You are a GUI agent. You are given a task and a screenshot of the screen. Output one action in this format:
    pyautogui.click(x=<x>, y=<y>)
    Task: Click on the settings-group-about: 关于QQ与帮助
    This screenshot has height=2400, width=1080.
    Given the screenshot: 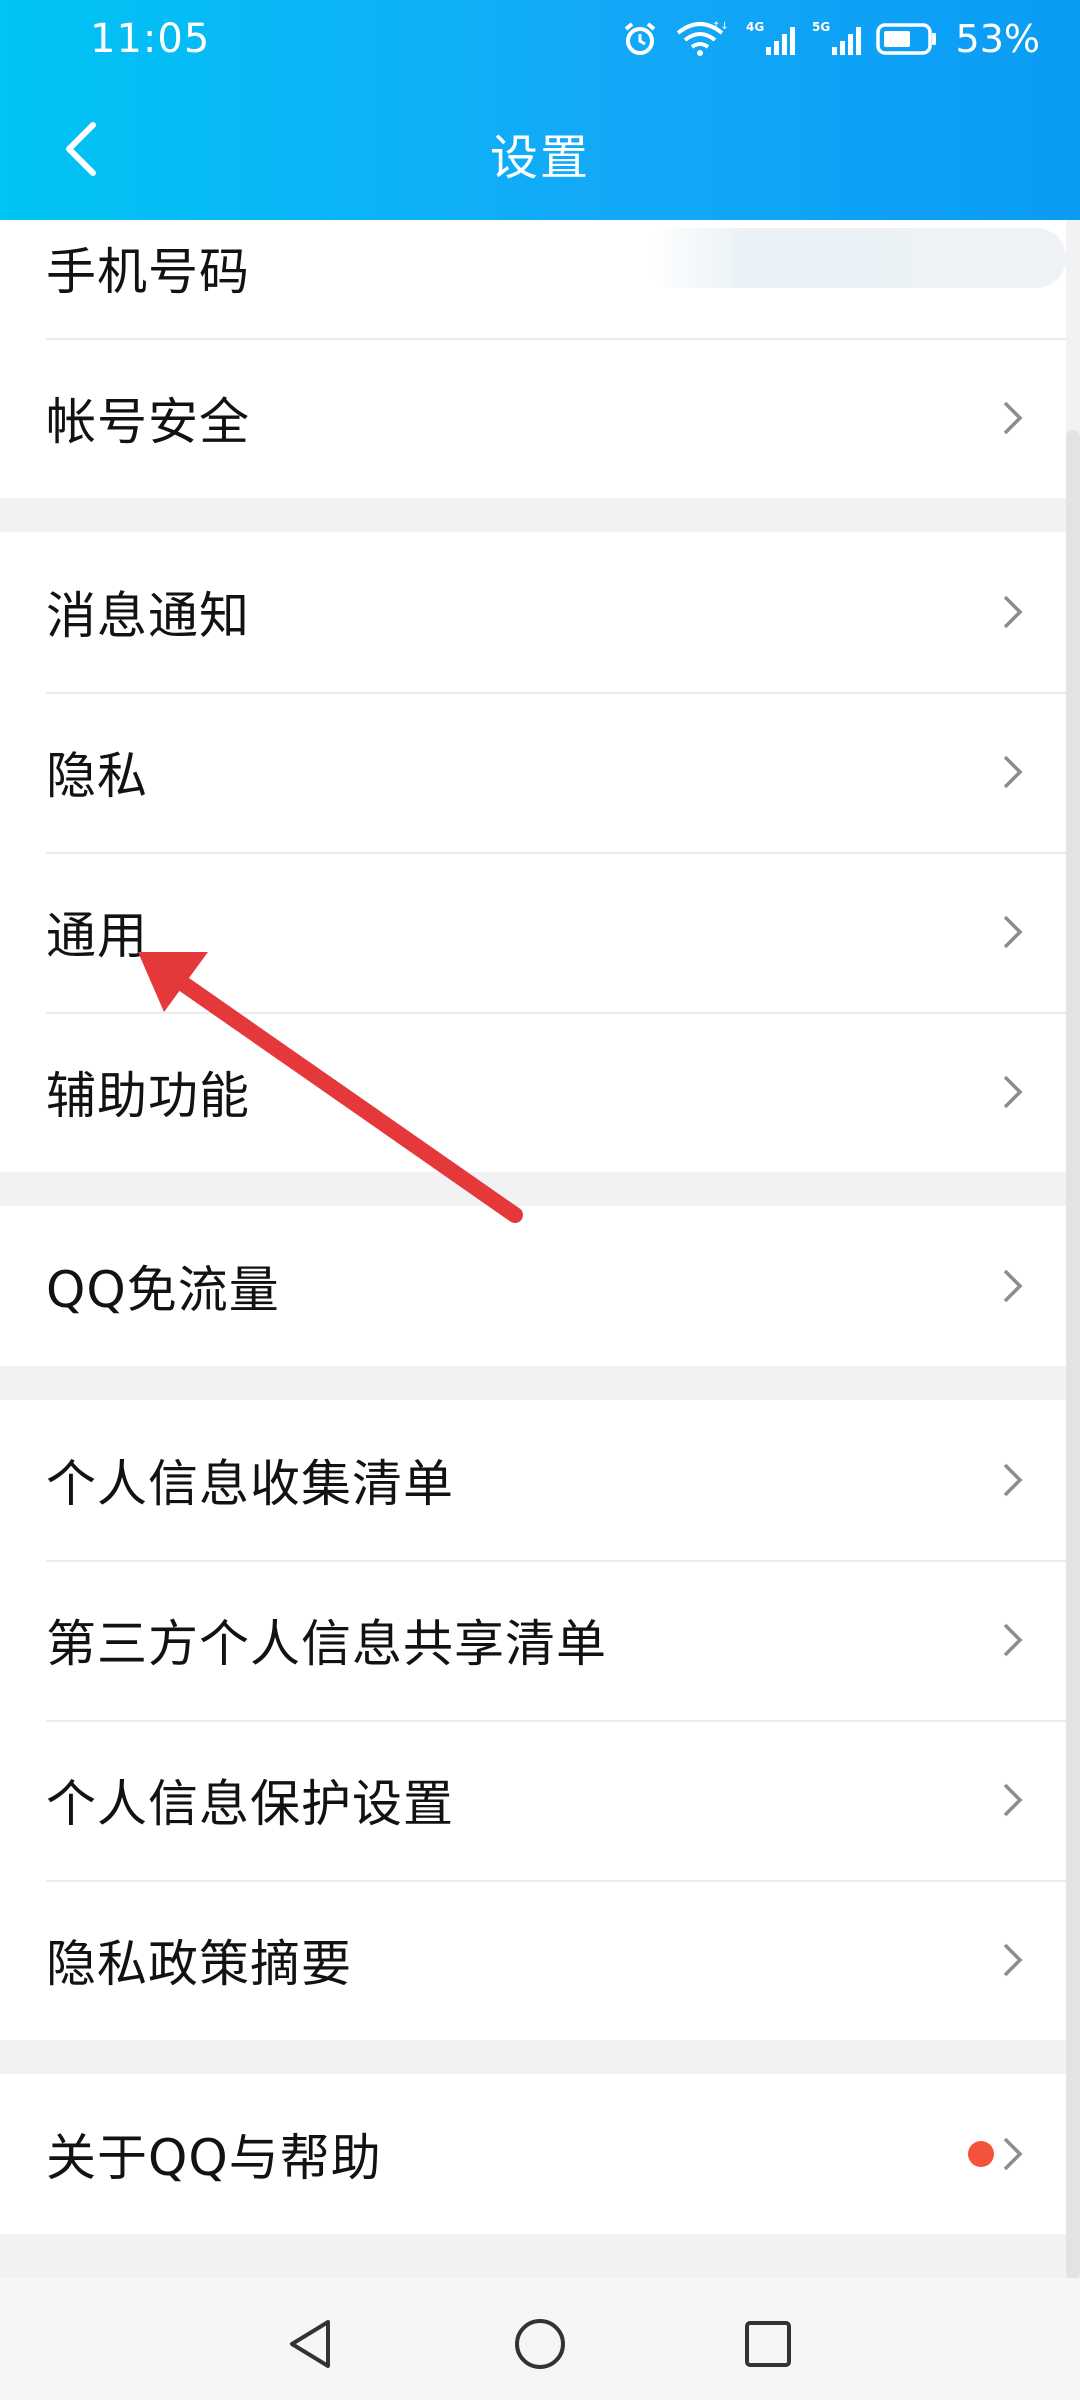 What is the action you would take?
    pyautogui.click(x=533, y=2154)
    